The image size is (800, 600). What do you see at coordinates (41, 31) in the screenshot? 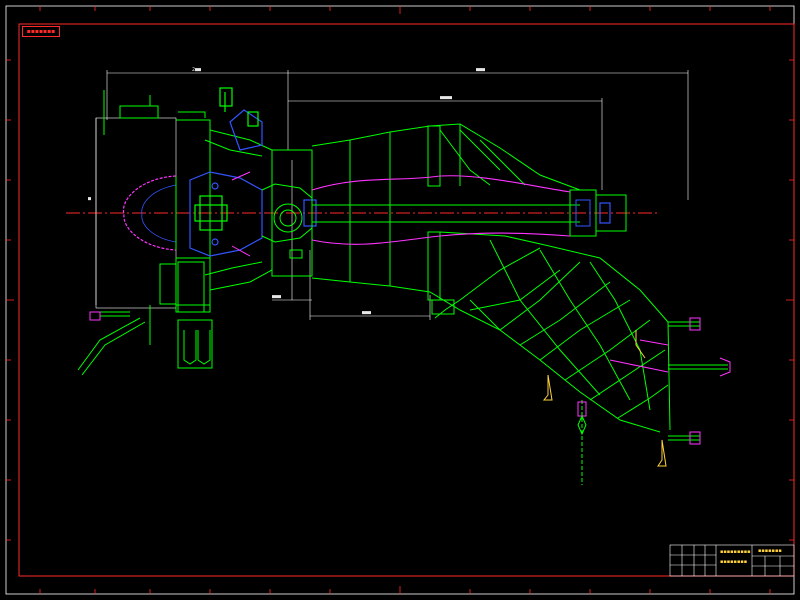
I see `sheet-tag-label: ▪▪▪▪▪▪▪` at bounding box center [41, 31].